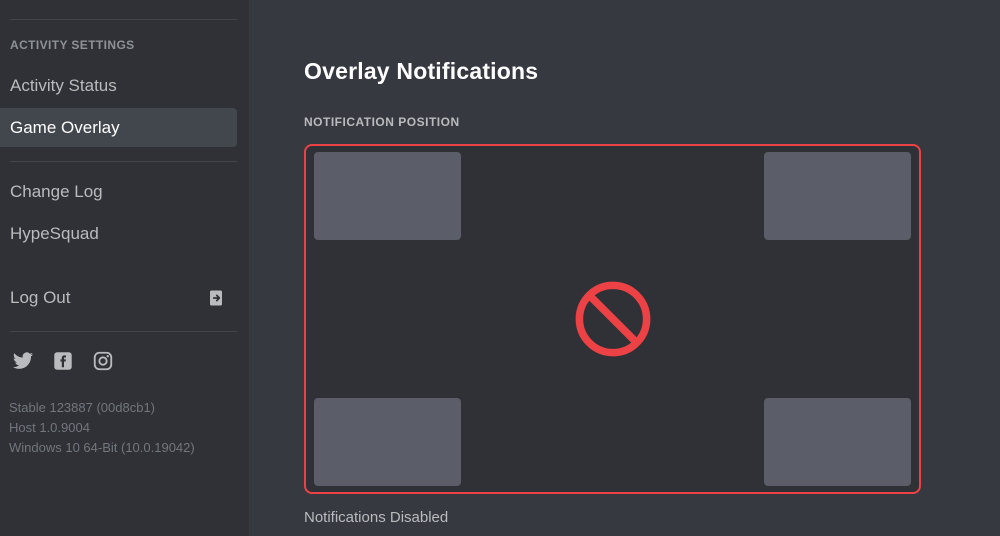 The height and width of the screenshot is (536, 1000). I want to click on sidebar-divider-middle, so click(123, 161).